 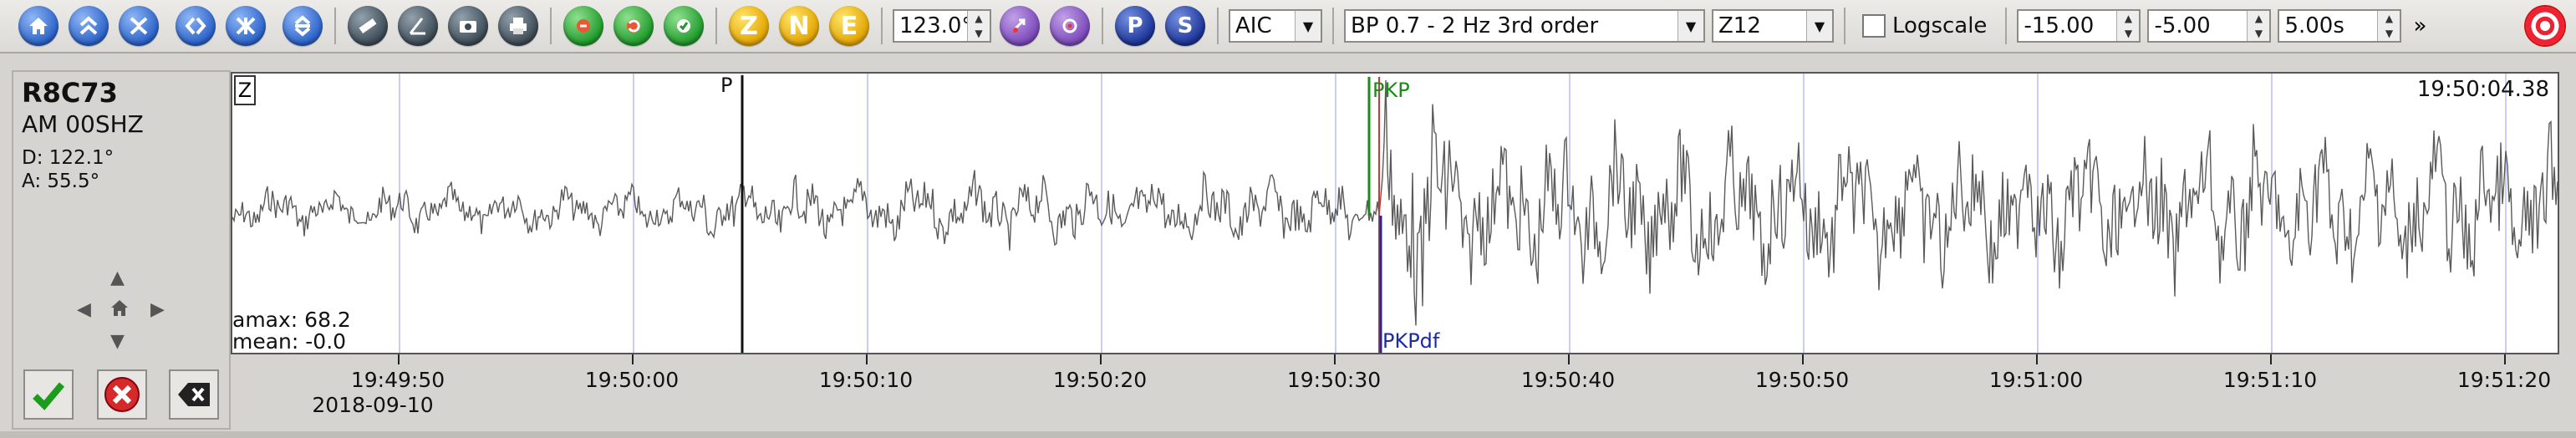 I want to click on polarization-icon, so click(x=1070, y=26).